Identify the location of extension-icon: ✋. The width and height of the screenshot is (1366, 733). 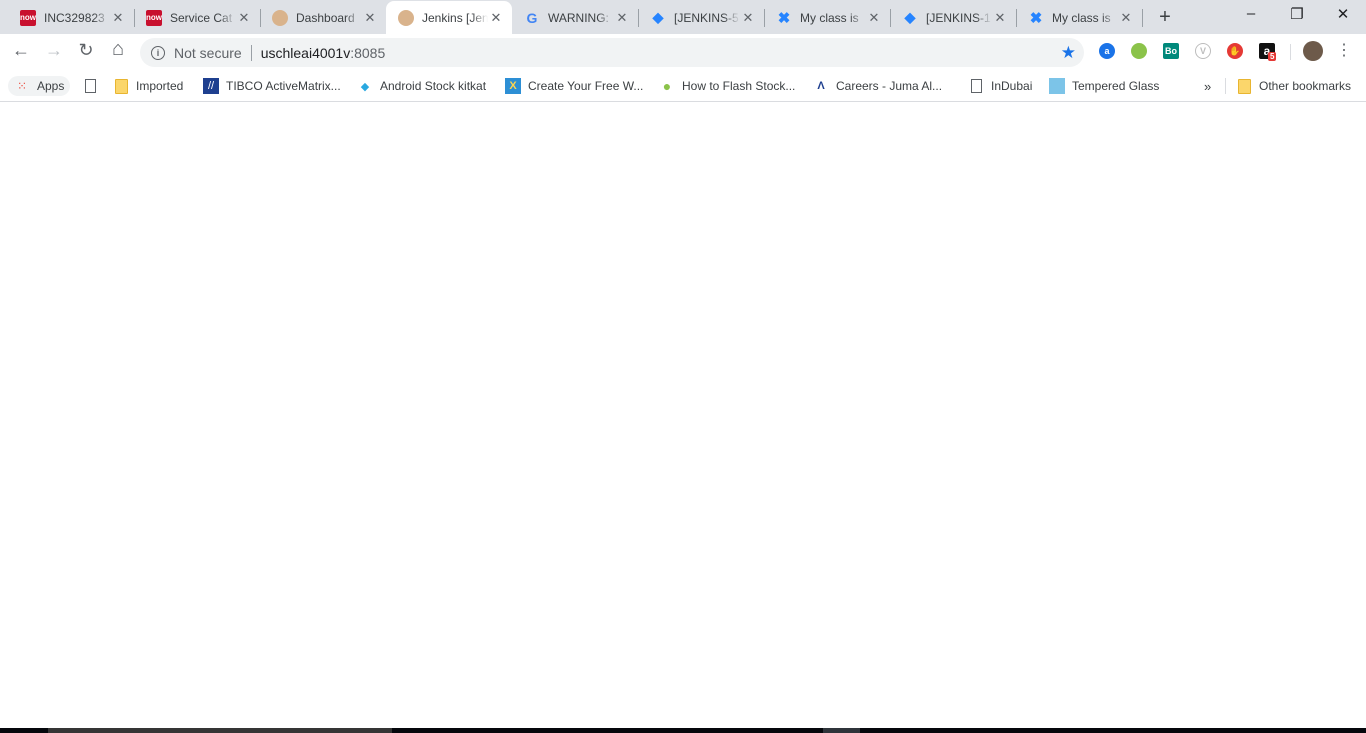
(1235, 51).